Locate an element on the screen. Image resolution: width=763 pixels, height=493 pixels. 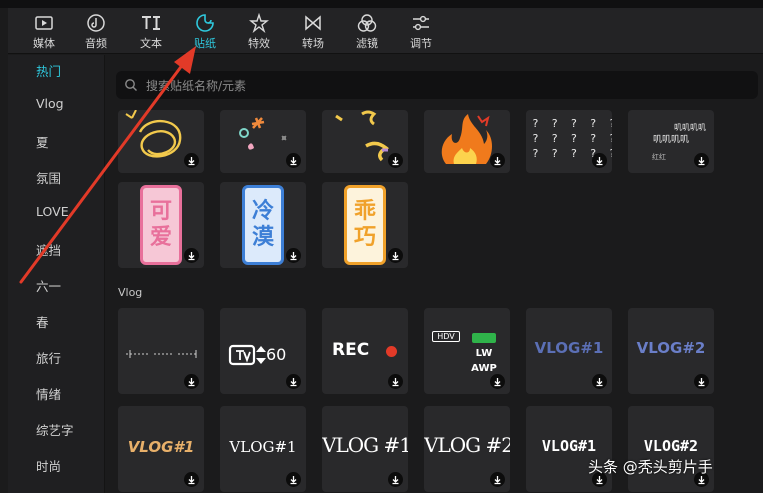
tool-label: 转场 is located at coordinates (313, 43).